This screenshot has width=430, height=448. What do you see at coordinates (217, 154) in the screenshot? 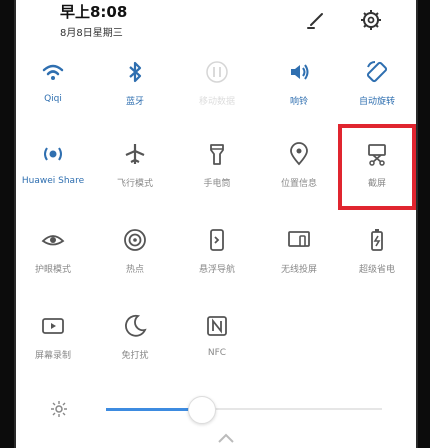
I see `flashlight-icon` at bounding box center [217, 154].